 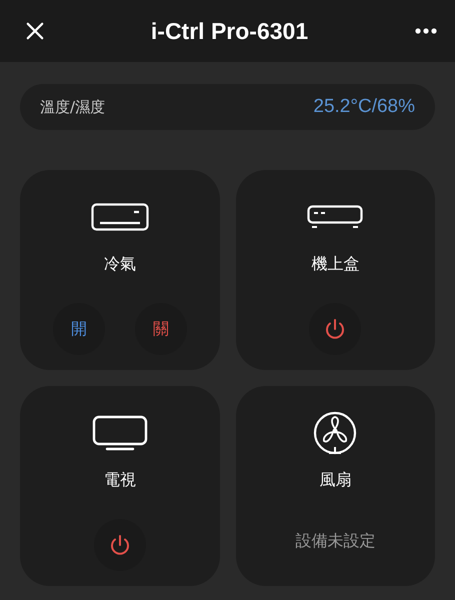 I want to click on sensor-reading: 25.2°C/68%, so click(x=364, y=107).